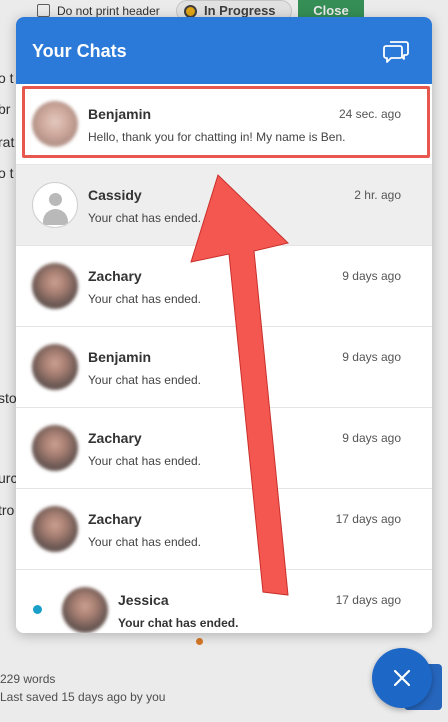 This screenshot has width=448, height=722. I want to click on chat-bubbles-icon, so click(396, 51).